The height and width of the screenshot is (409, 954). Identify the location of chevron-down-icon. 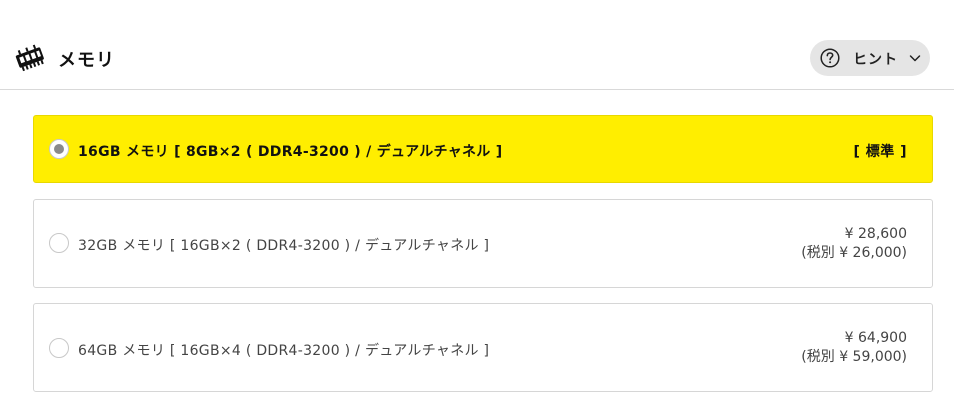
(915, 58).